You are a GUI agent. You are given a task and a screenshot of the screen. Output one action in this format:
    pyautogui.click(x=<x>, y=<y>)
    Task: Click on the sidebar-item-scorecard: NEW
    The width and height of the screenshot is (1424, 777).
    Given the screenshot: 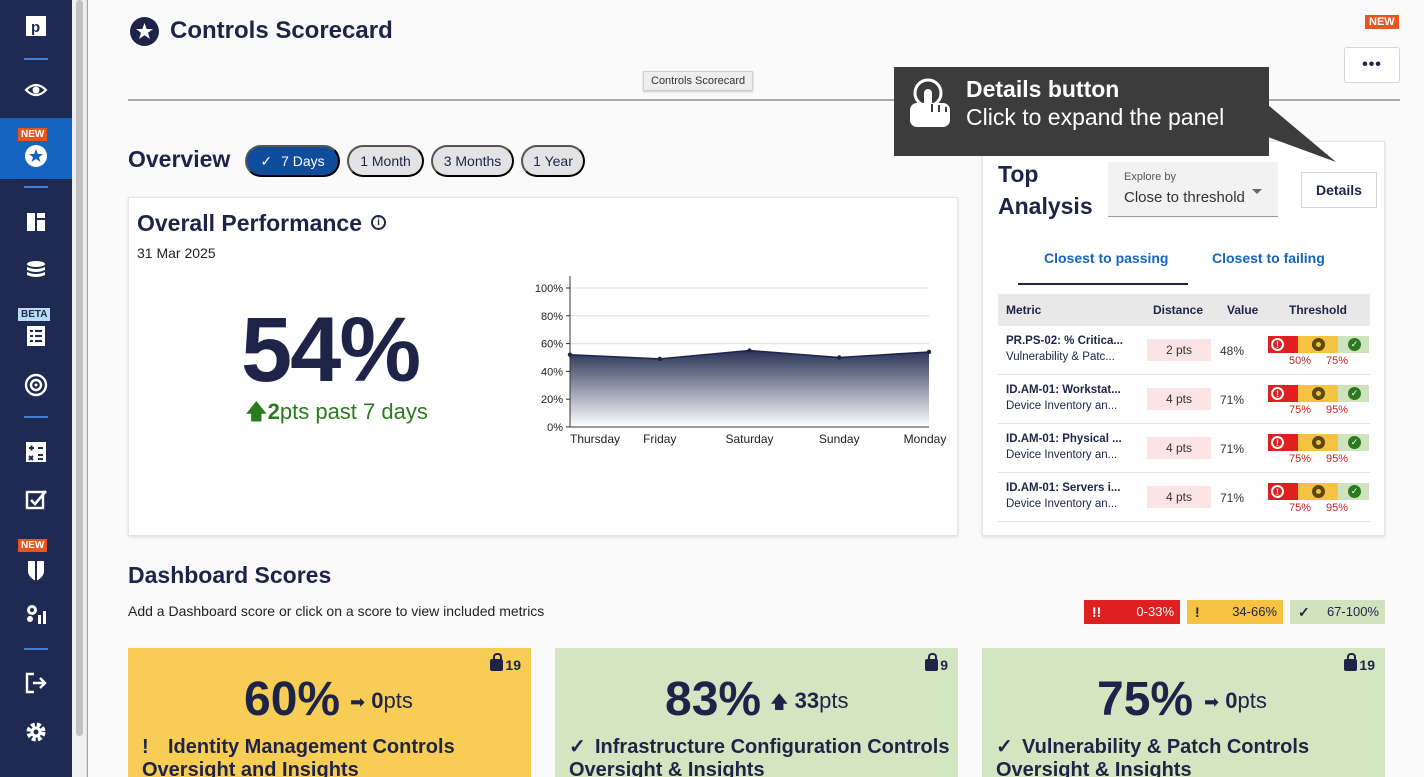 What is the action you would take?
    pyautogui.click(x=36, y=148)
    